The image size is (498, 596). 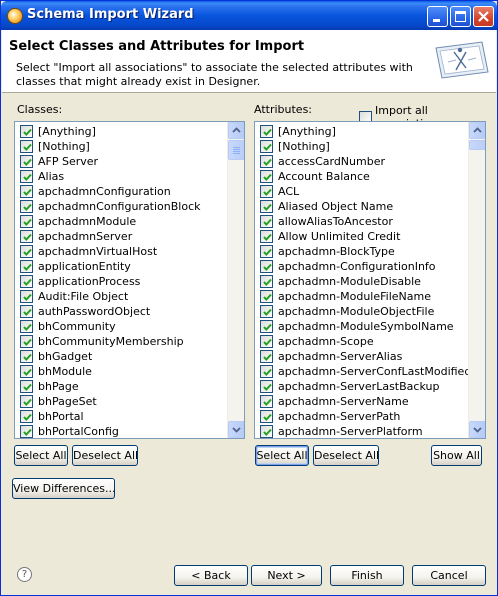 What do you see at coordinates (122, 251) in the screenshot?
I see `list-item: apchadmnVirtualHost` at bounding box center [122, 251].